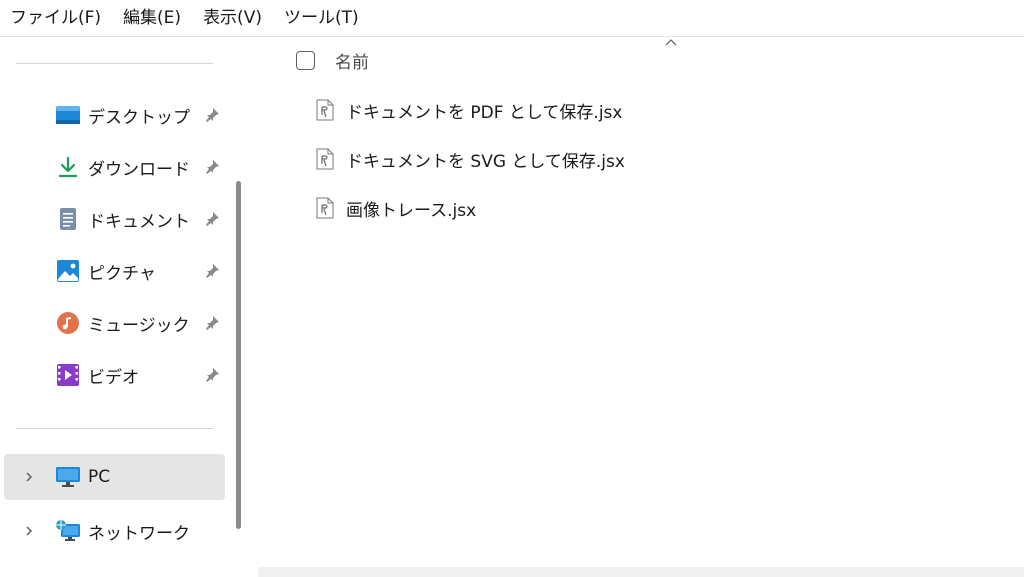  I want to click on menu-tools: ツール(T), so click(320, 18).